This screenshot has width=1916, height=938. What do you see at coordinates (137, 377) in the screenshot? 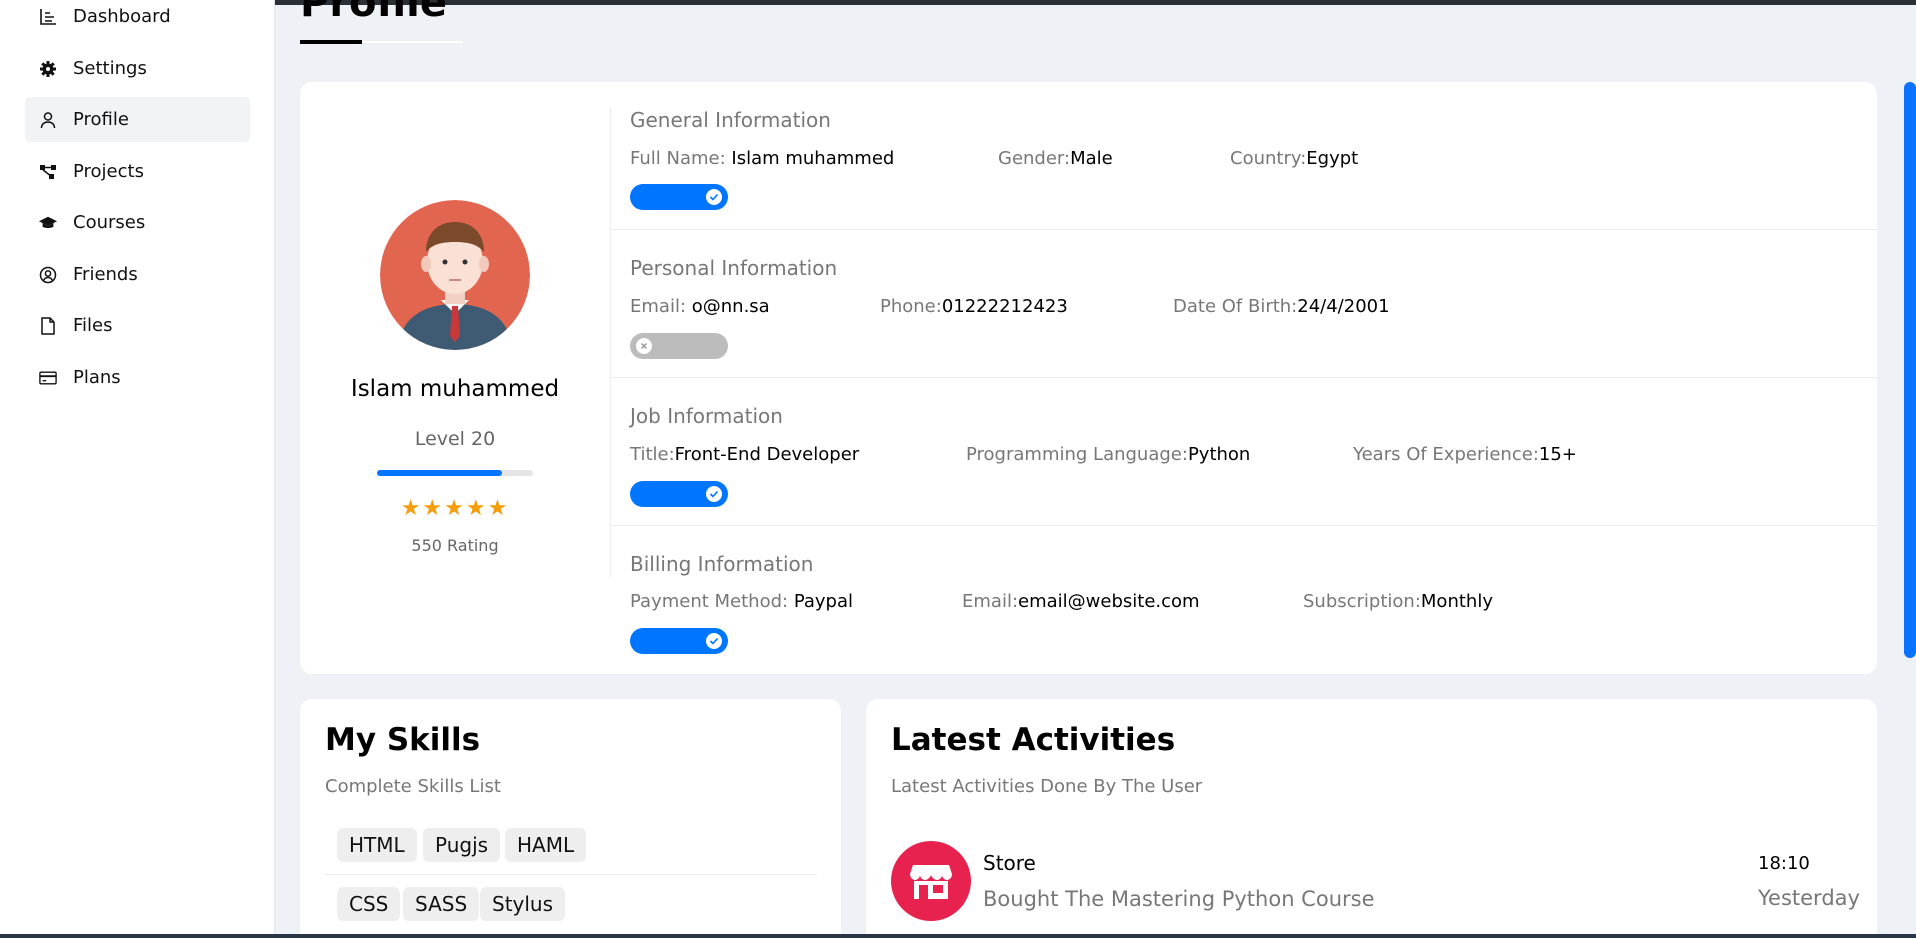
I see `sidebar-item-plans: Plans` at bounding box center [137, 377].